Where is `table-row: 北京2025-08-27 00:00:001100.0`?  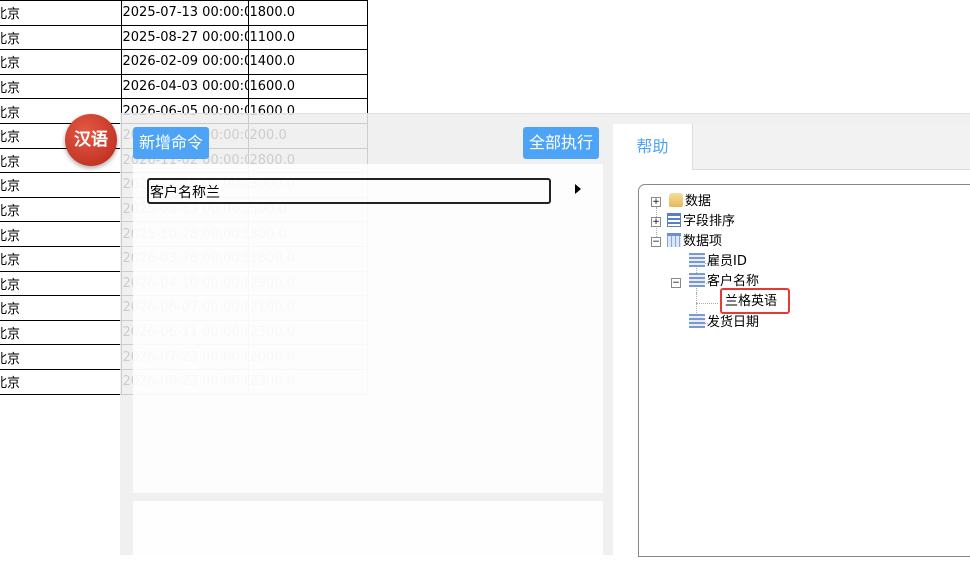 table-row: 北京2025-08-27 00:00:001100.0 is located at coordinates (184, 37).